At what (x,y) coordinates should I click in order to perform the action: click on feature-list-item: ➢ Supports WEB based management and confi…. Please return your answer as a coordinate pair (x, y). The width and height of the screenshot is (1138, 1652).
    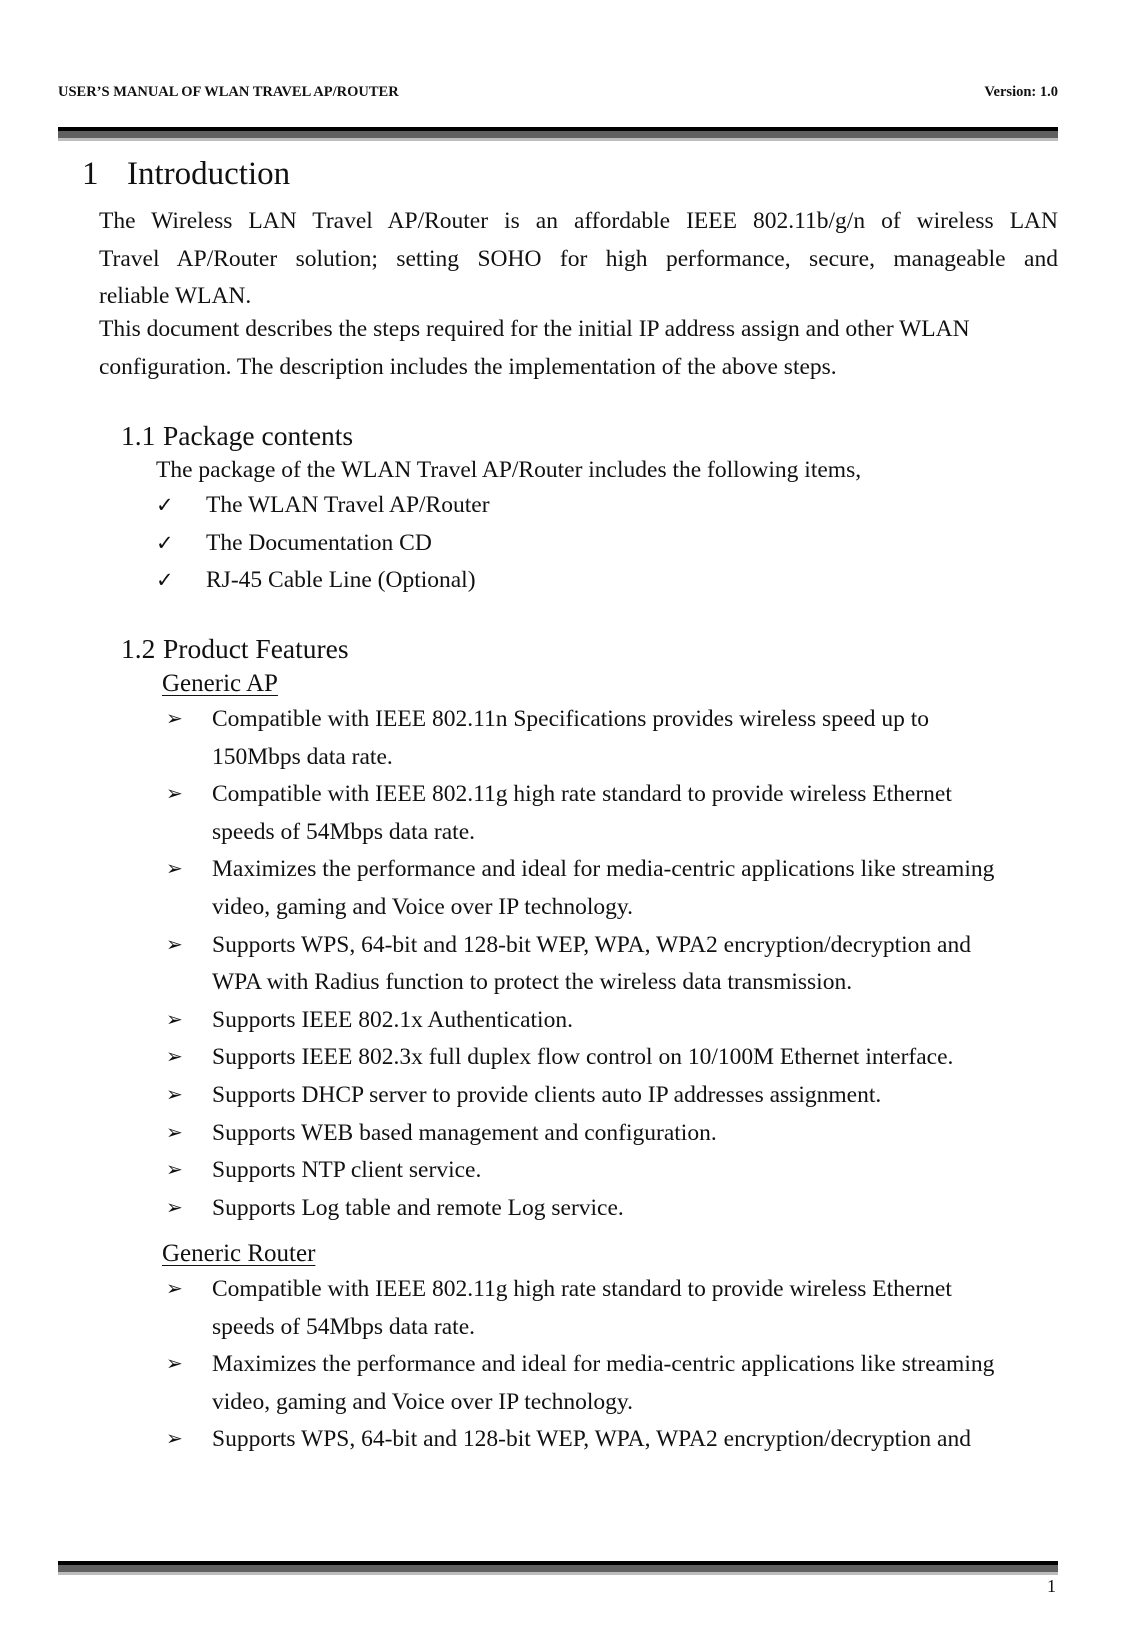
    Looking at the image, I should click on (616, 1134).